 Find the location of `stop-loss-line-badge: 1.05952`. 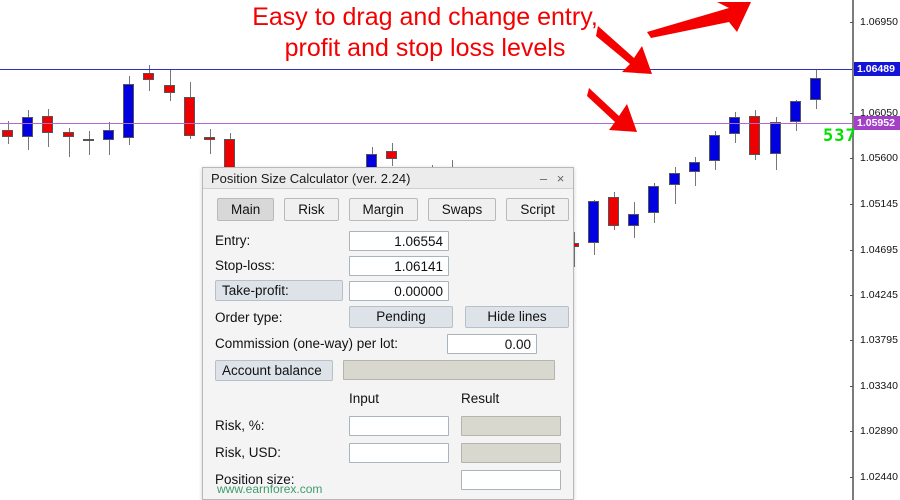

stop-loss-line-badge: 1.05952 is located at coordinates (877, 123).